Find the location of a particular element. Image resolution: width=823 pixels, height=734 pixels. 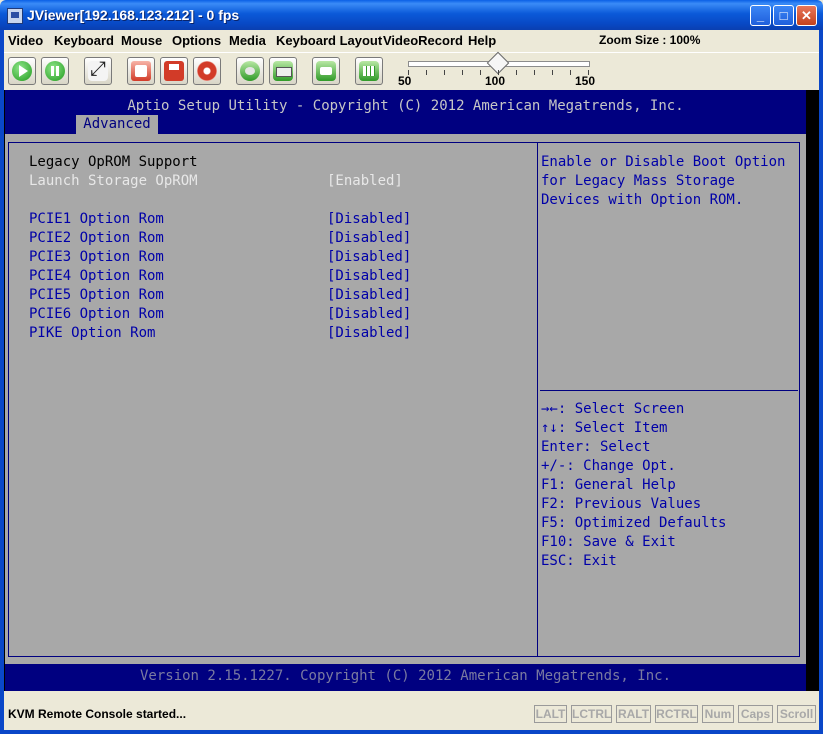

fullscreen-button is located at coordinates (98, 71).